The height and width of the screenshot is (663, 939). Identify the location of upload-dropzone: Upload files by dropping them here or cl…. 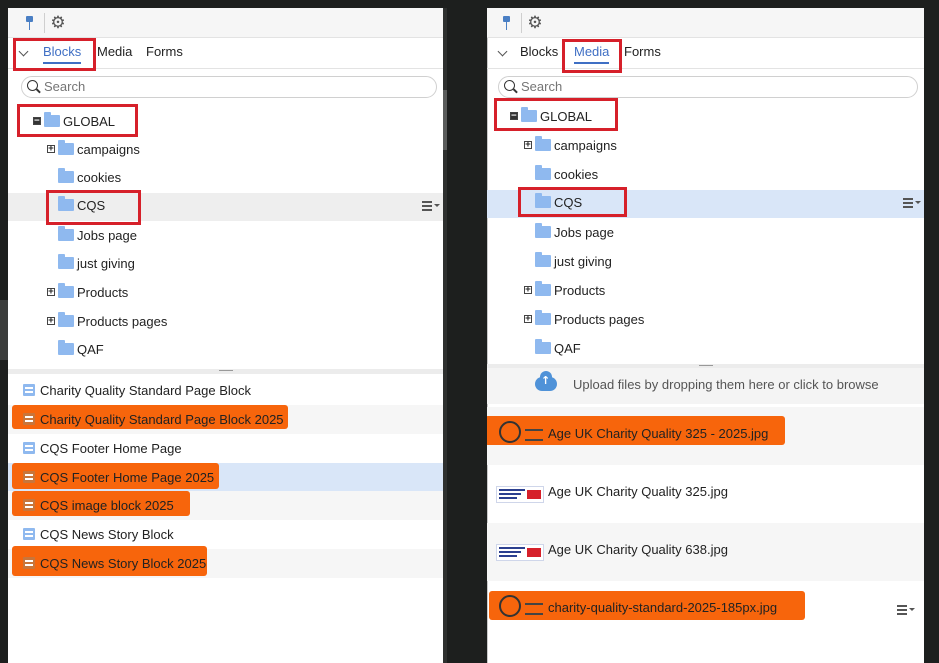
(705, 386).